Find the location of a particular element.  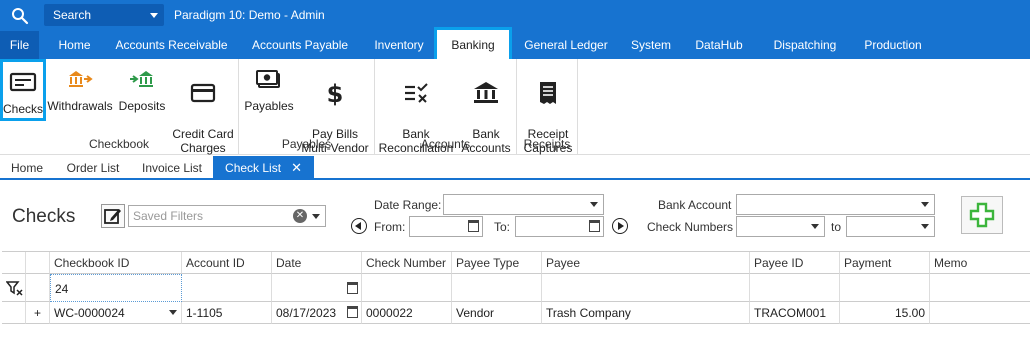

expand-row-button: + is located at coordinates (38, 313).